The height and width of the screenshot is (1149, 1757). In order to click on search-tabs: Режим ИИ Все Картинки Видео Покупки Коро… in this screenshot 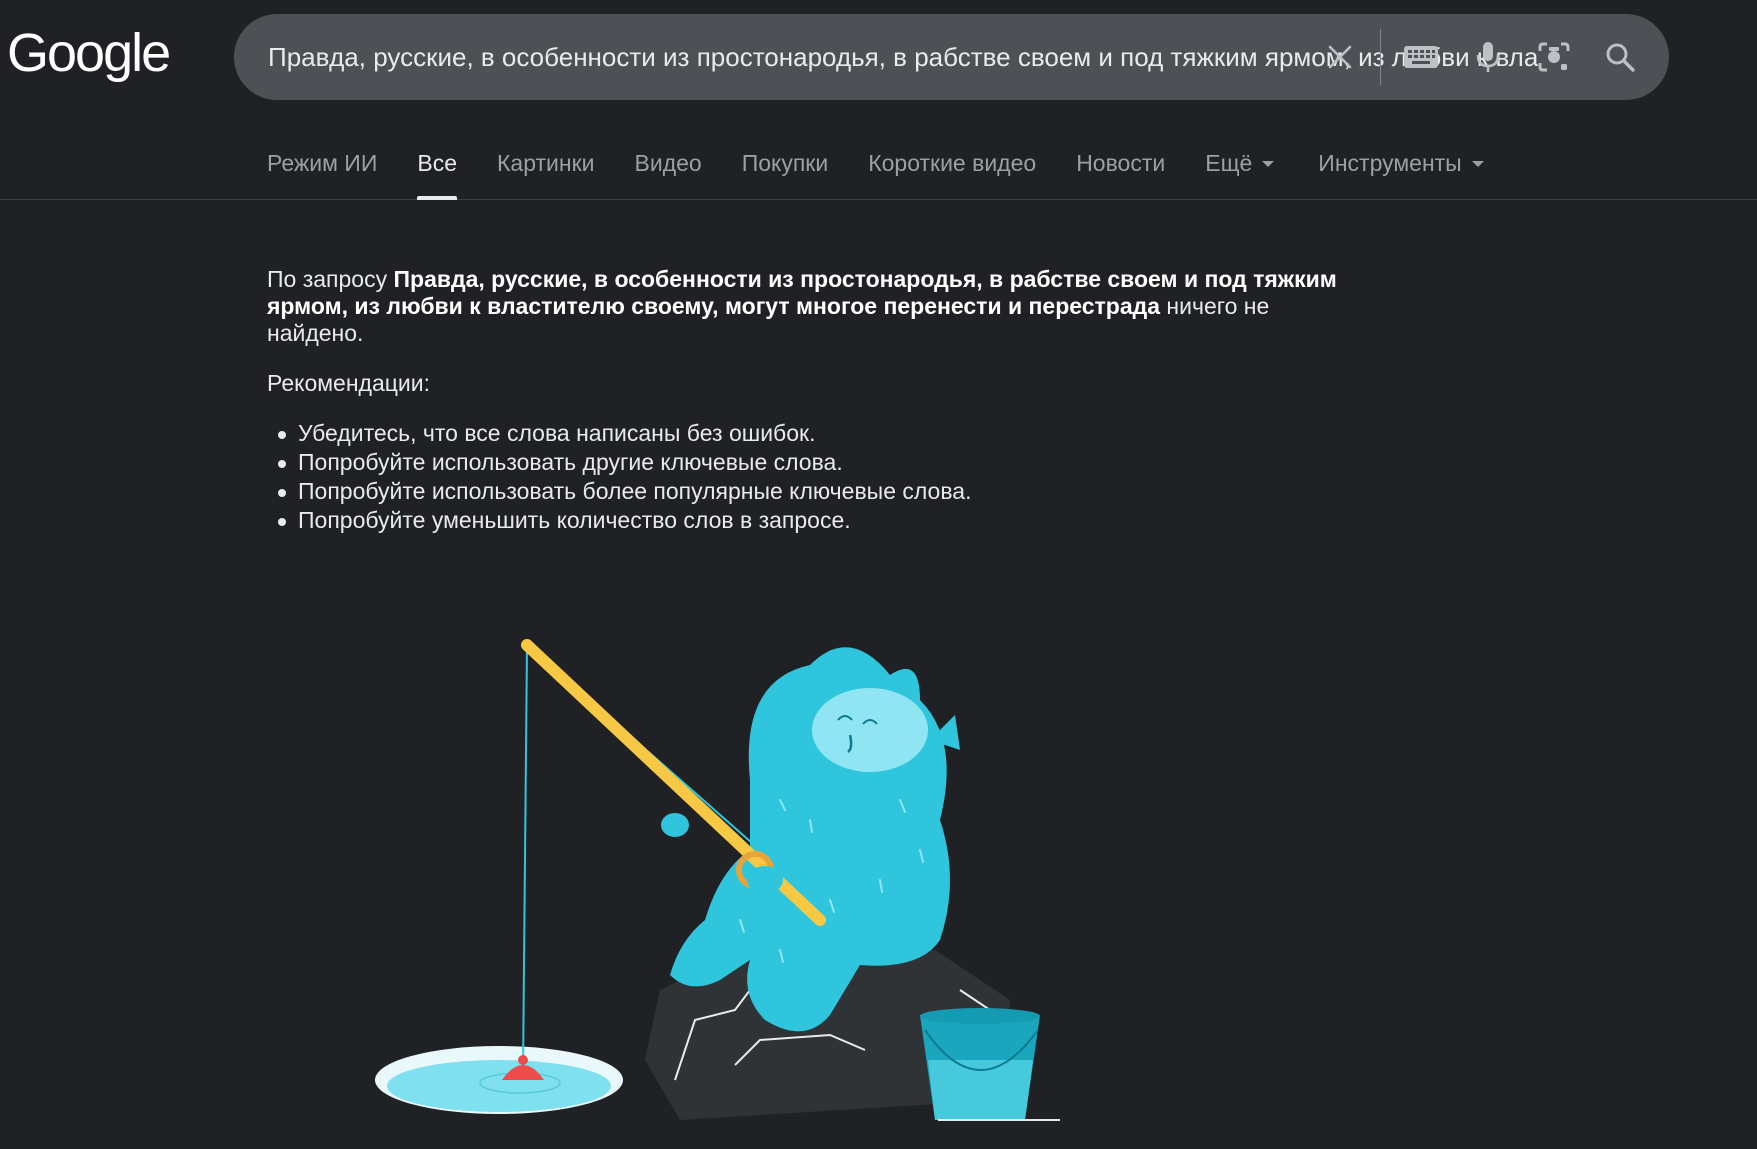, I will do `click(895, 172)`.